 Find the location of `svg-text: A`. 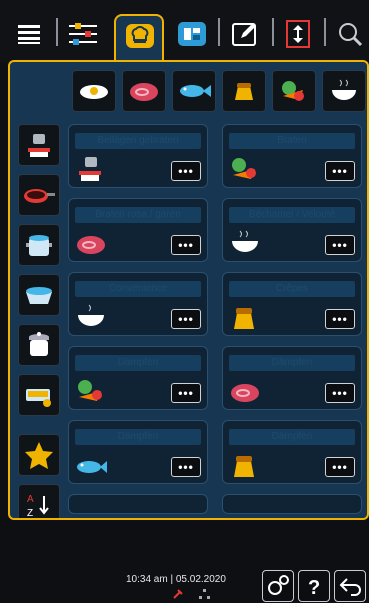

svg-text: A is located at coordinates (30, 499).